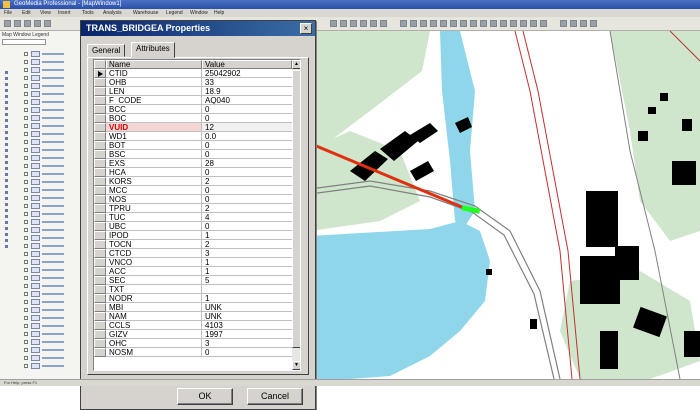  What do you see at coordinates (247, 244) in the screenshot?
I see `attribute-value: 2` at bounding box center [247, 244].